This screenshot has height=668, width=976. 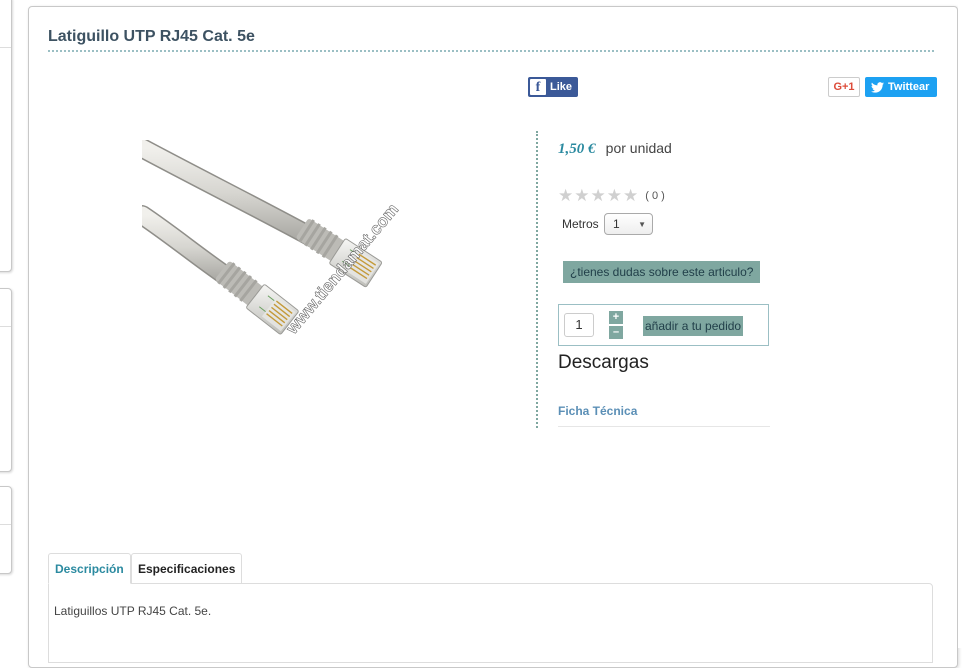 What do you see at coordinates (491, 40) in the screenshot?
I see `product-title: Latiguillo UTP RJ45 Cat. 5e` at bounding box center [491, 40].